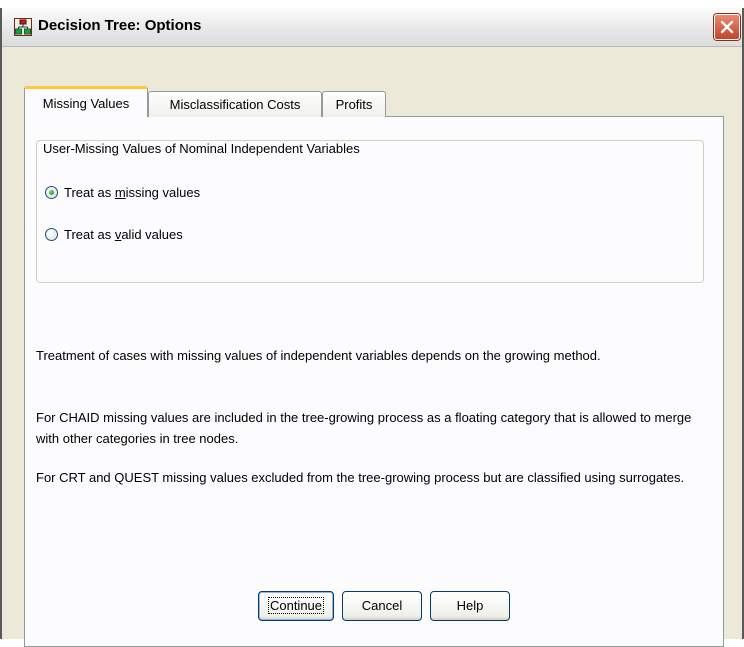 The width and height of the screenshot is (744, 647). I want to click on help-label: Help, so click(470, 605).